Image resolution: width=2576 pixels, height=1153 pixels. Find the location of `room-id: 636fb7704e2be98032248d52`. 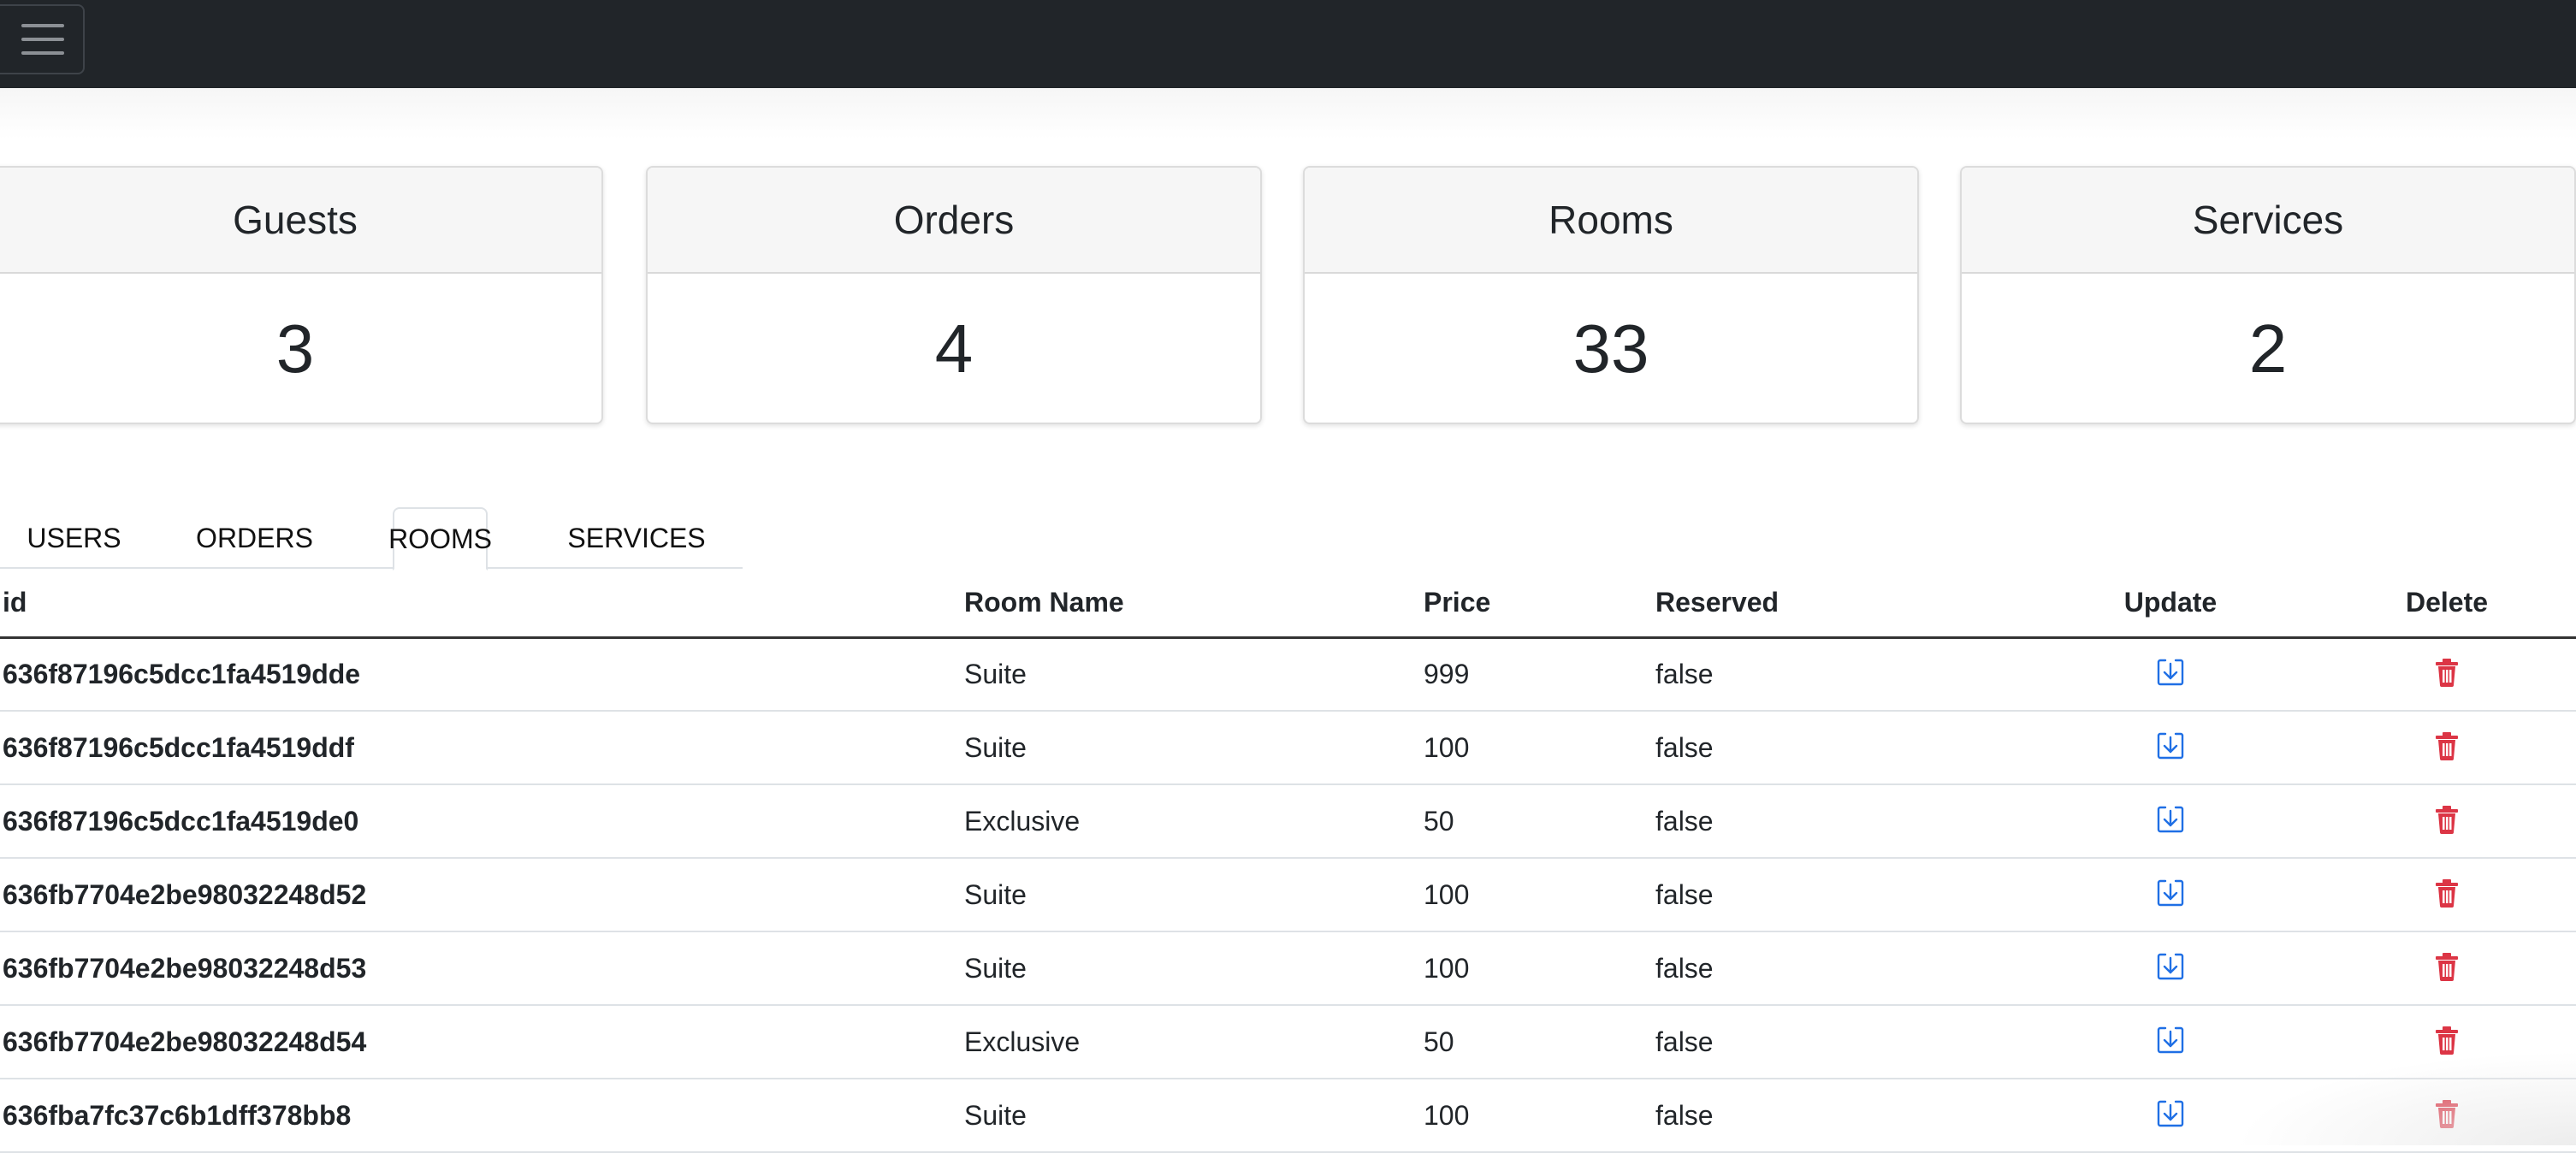

room-id: 636fb7704e2be98032248d52 is located at coordinates (482, 894).